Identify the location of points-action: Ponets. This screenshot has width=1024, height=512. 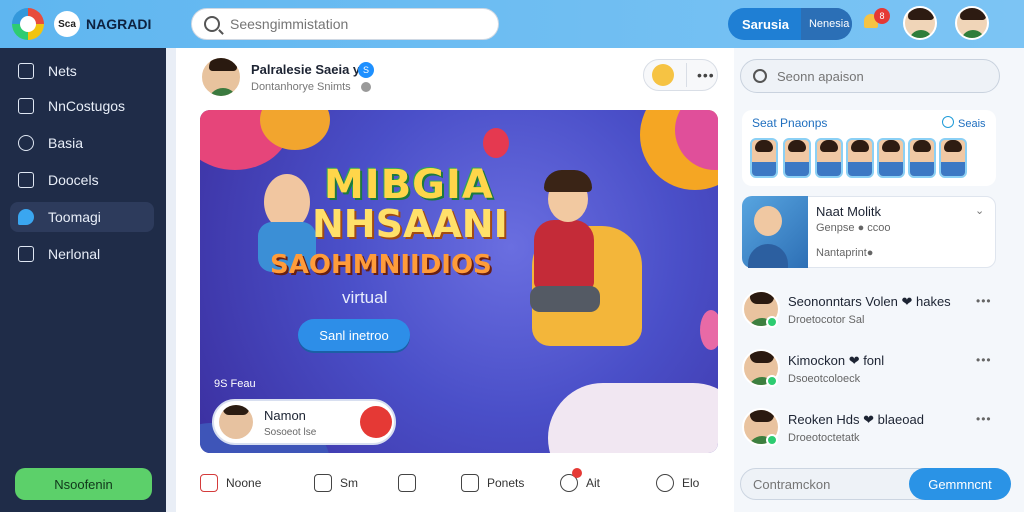
(492, 483).